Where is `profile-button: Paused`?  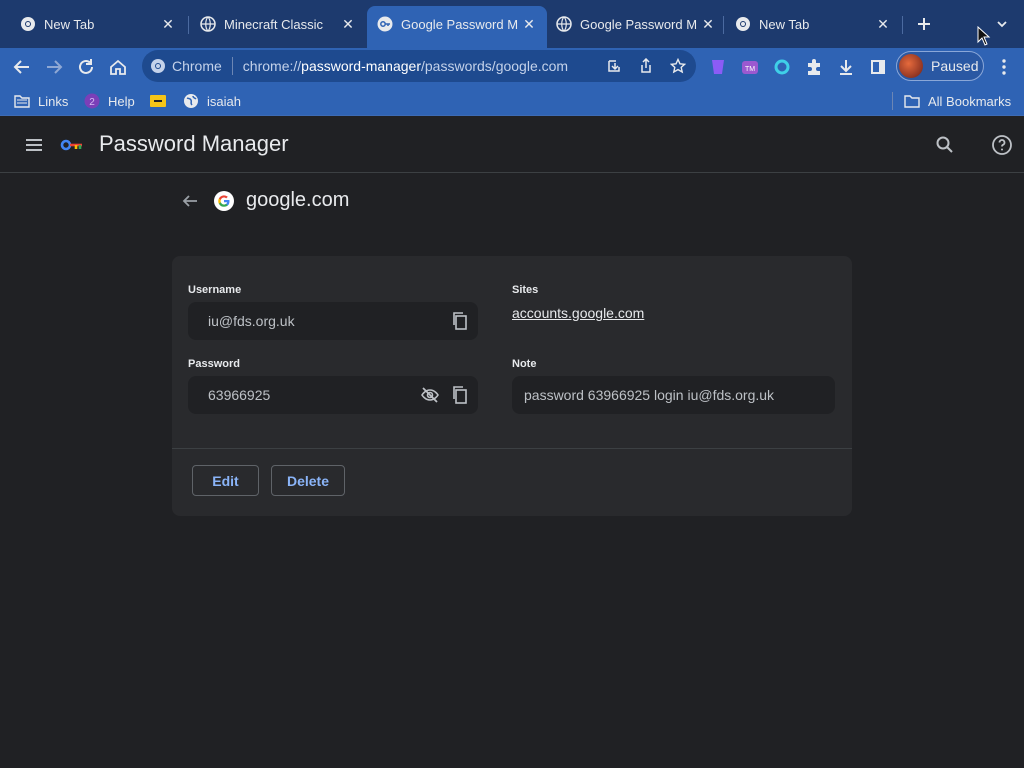
profile-button: Paused is located at coordinates (940, 66).